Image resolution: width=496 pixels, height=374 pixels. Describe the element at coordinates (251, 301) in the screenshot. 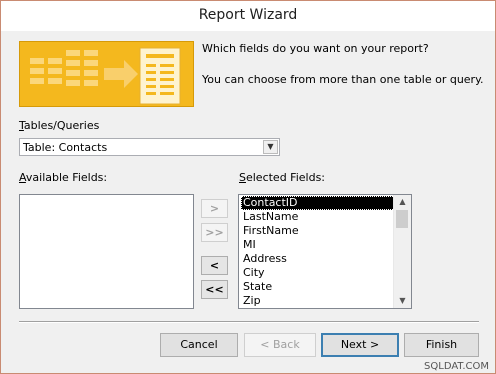

I see `list-item: Zip` at that location.